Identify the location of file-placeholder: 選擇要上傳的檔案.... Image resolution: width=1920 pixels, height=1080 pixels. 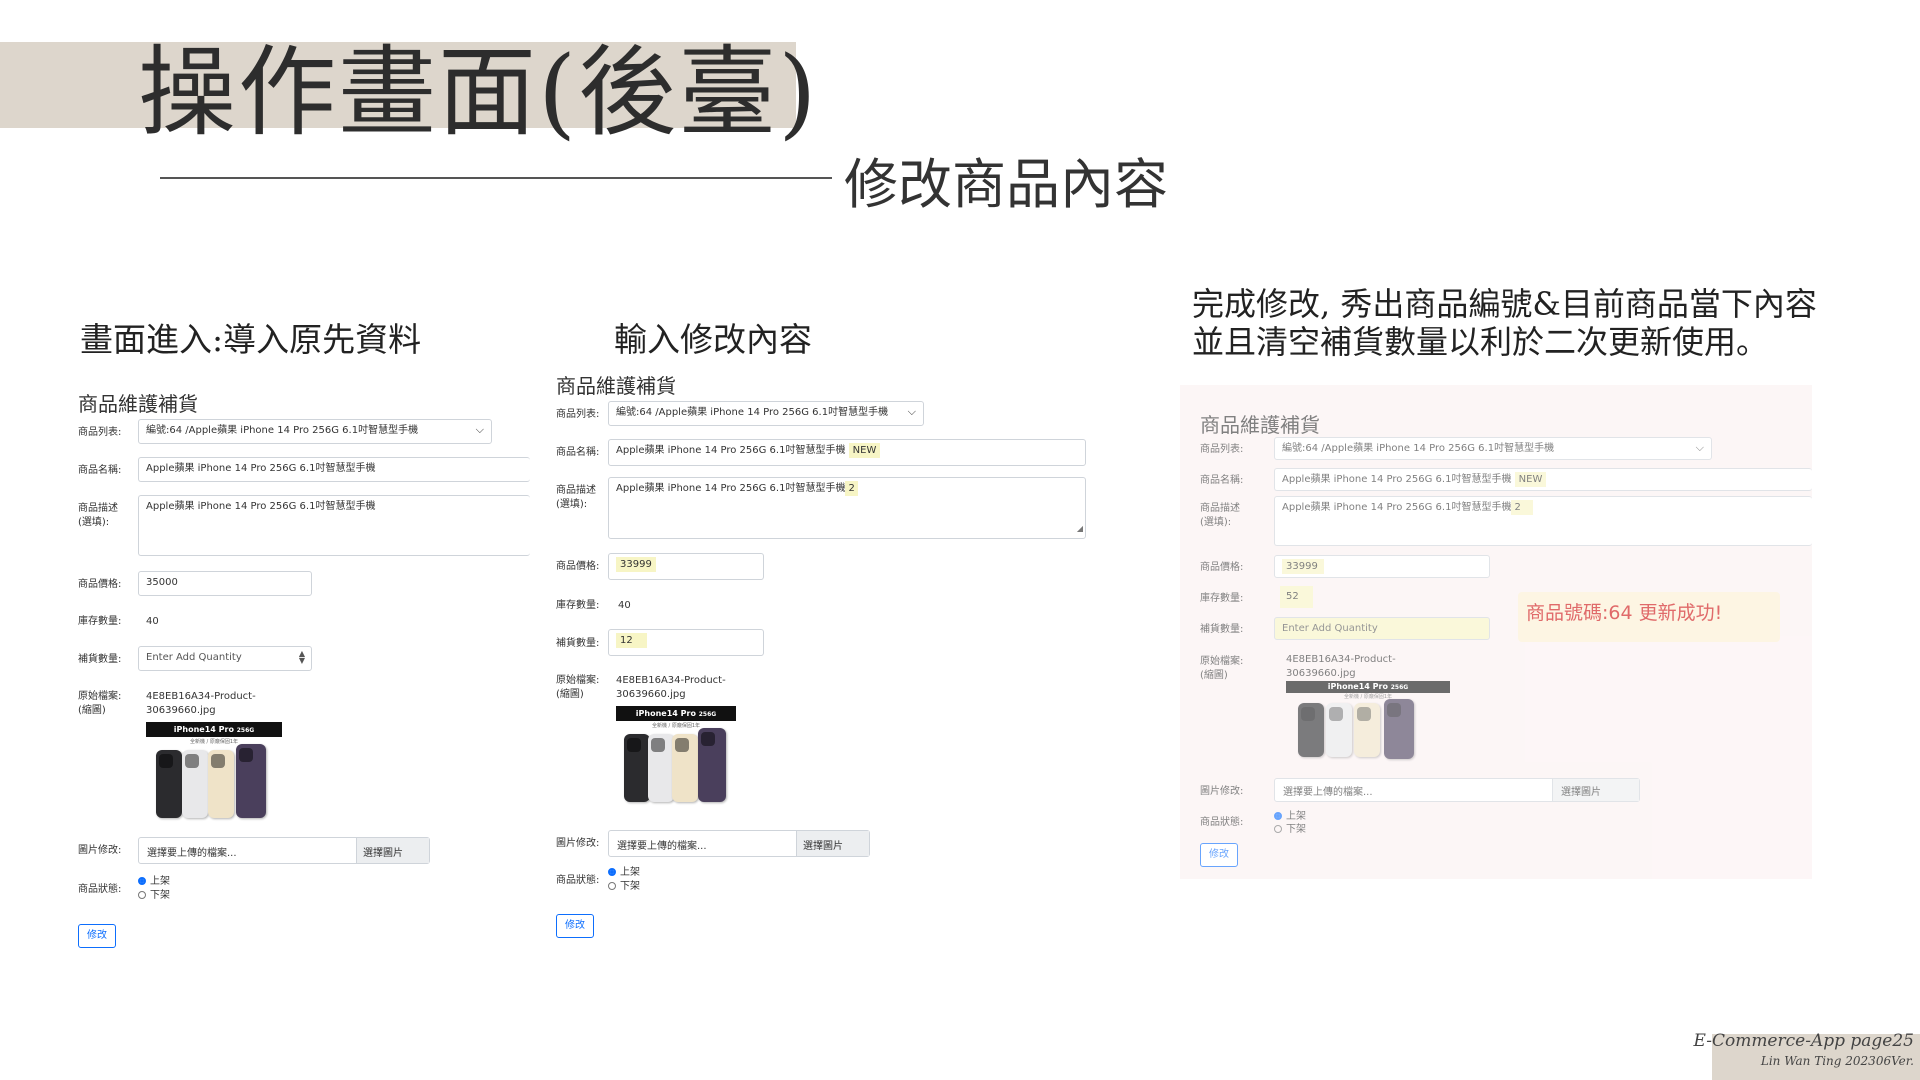
(662, 846).